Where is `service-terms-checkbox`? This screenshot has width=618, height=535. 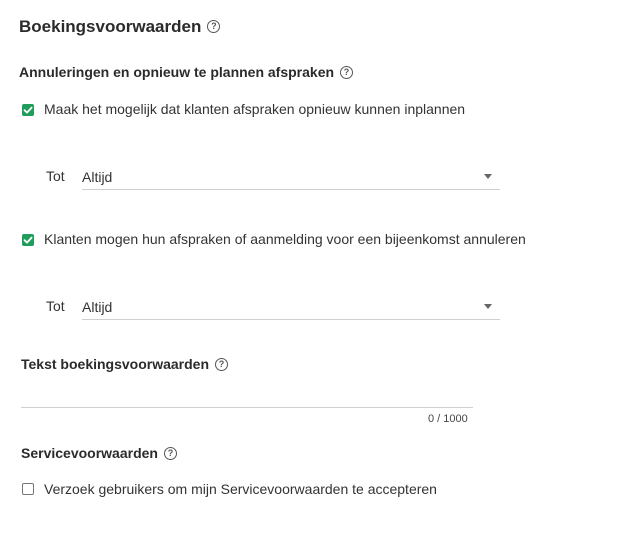
service-terms-checkbox is located at coordinates (28, 489).